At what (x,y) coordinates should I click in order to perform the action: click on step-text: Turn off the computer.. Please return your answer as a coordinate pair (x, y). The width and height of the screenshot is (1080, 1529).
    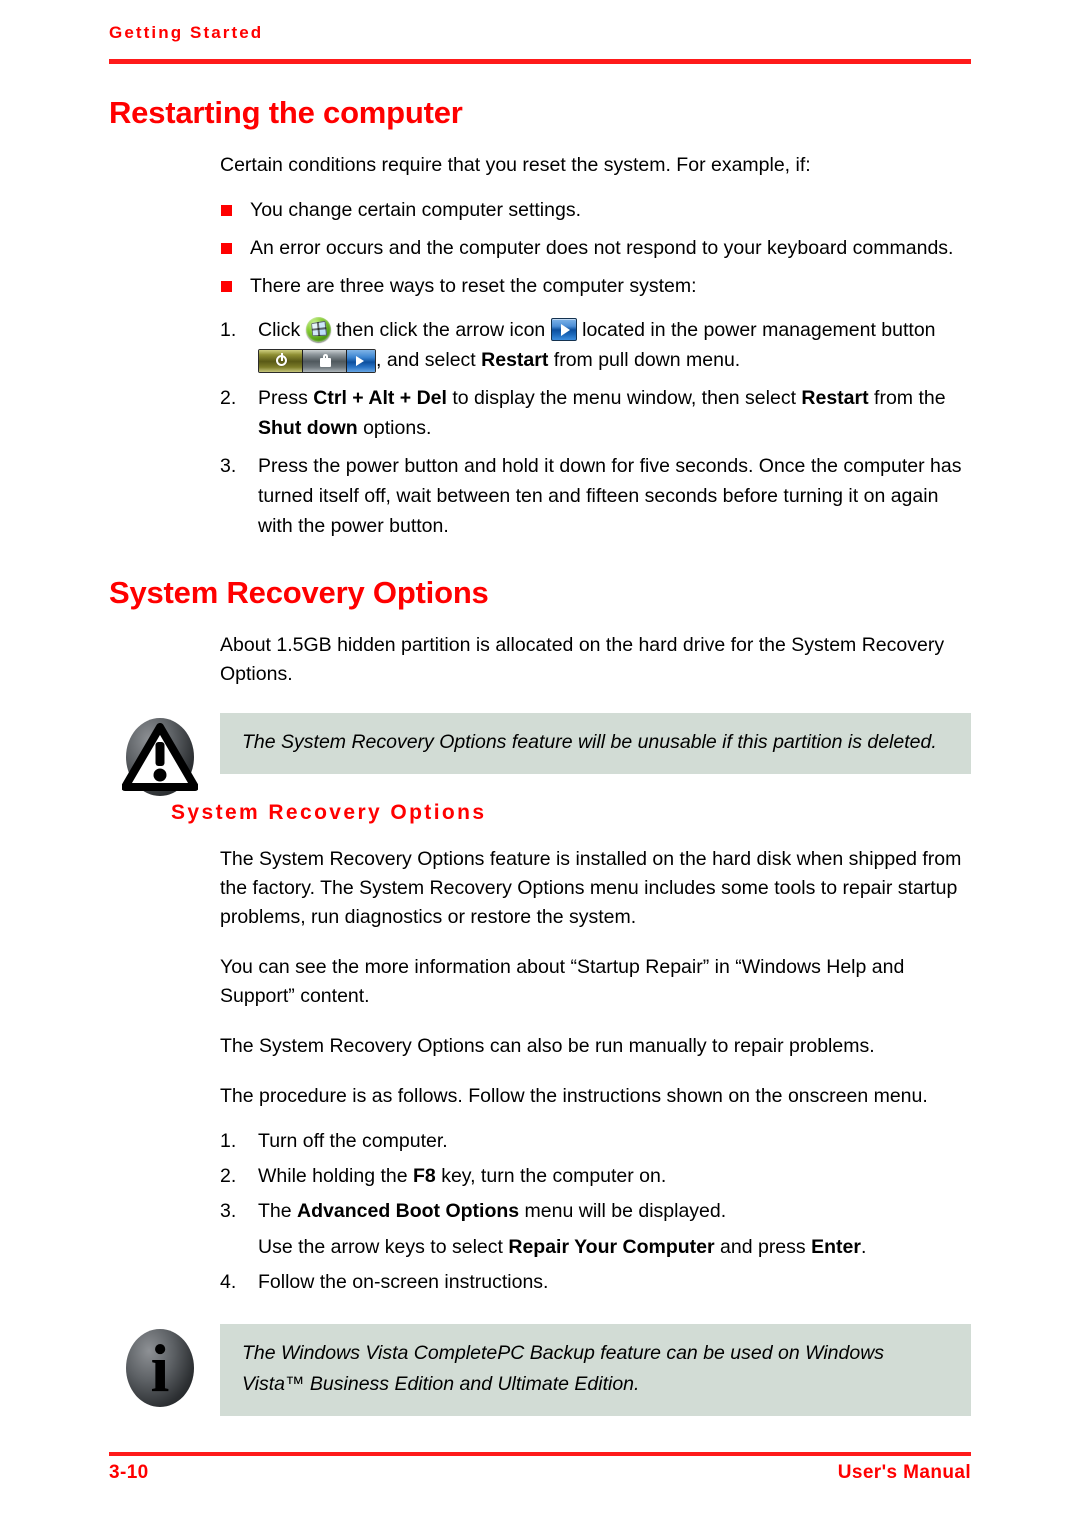
    Looking at the image, I should click on (353, 1141).